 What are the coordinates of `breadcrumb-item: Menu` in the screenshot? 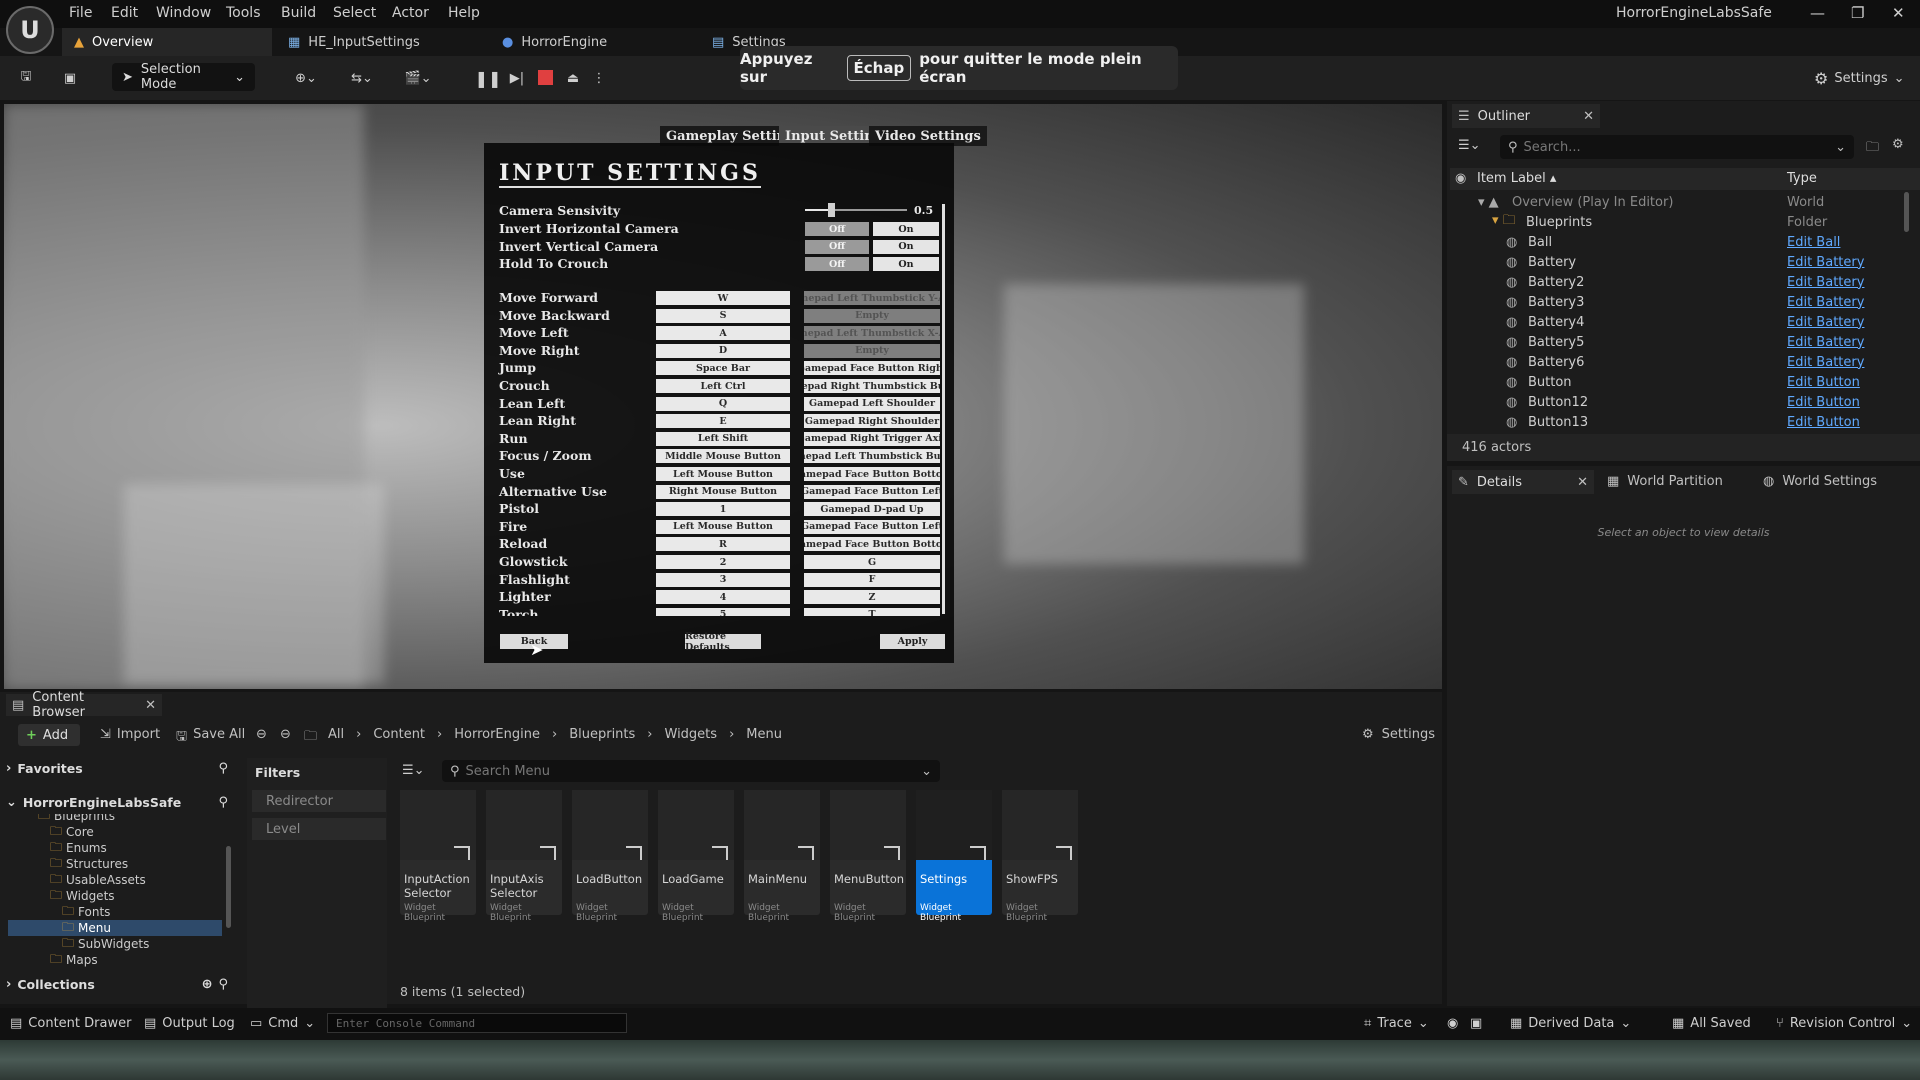 It's located at (764, 734).